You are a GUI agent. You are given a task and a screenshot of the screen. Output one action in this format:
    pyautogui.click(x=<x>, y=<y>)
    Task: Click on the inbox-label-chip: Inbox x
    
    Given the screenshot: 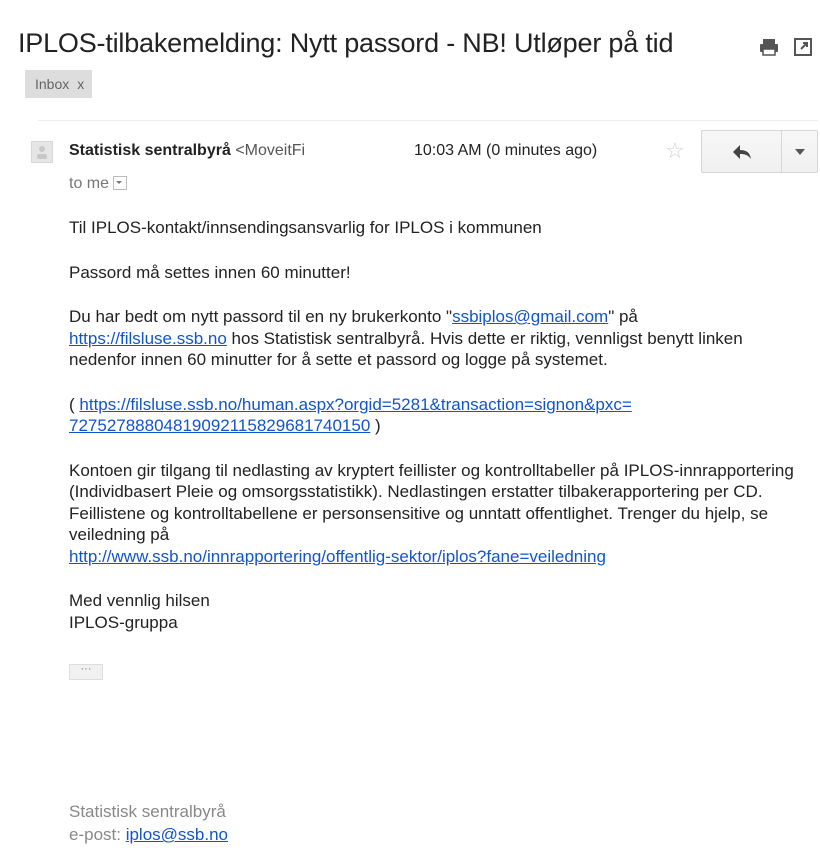 What is the action you would take?
    pyautogui.click(x=59, y=84)
    